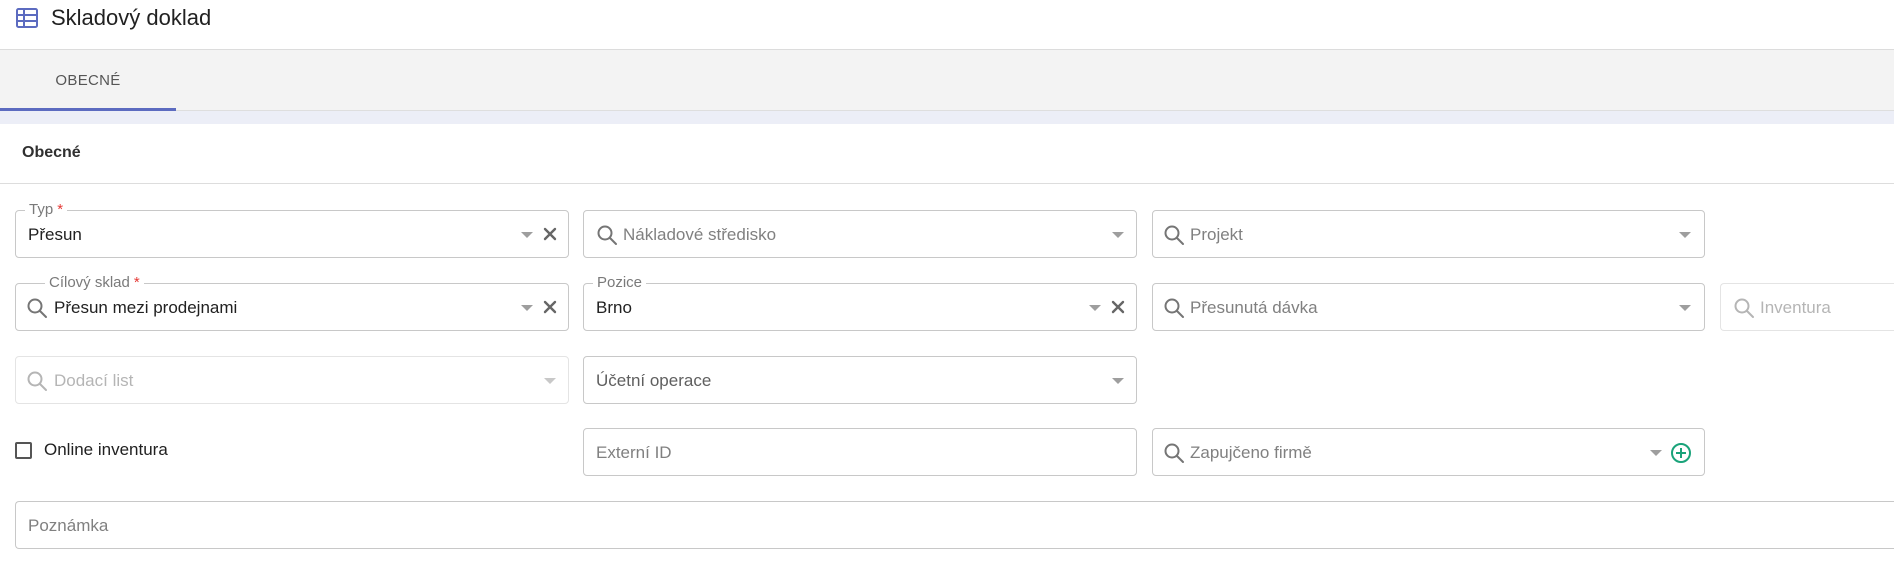 The image size is (1894, 570). What do you see at coordinates (23, 450) in the screenshot?
I see `online-inventura-checkbox` at bounding box center [23, 450].